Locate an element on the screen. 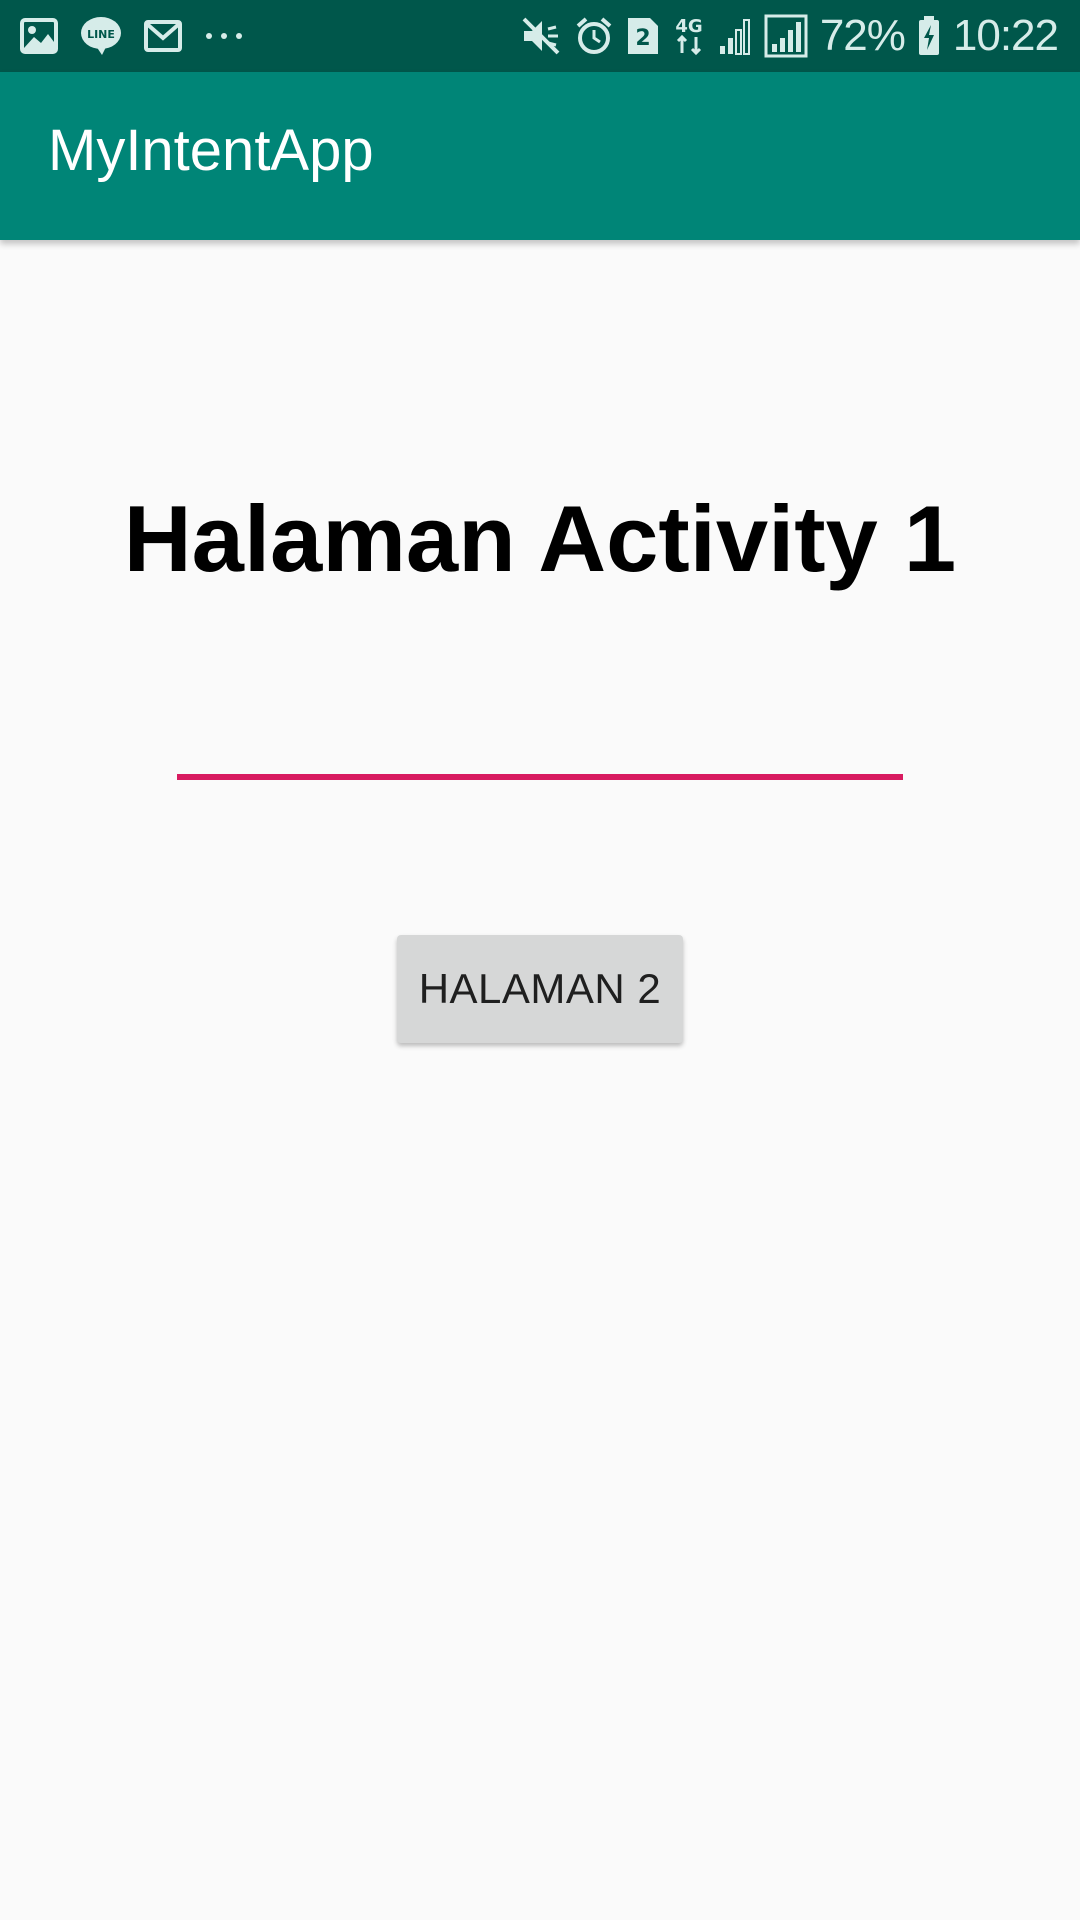 The image size is (1080, 1920). network-label: 4G is located at coordinates (688, 26).